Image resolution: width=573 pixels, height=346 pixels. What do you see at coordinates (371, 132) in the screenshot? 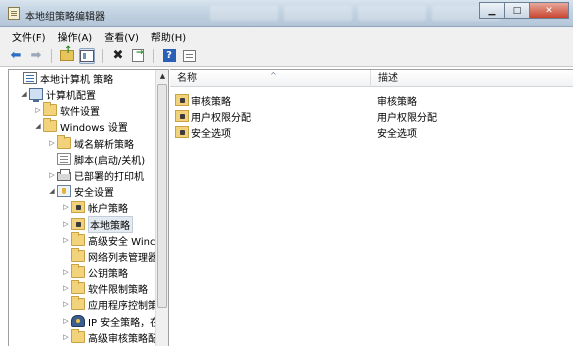
I see `list-item: 安全选项 安全选项` at bounding box center [371, 132].